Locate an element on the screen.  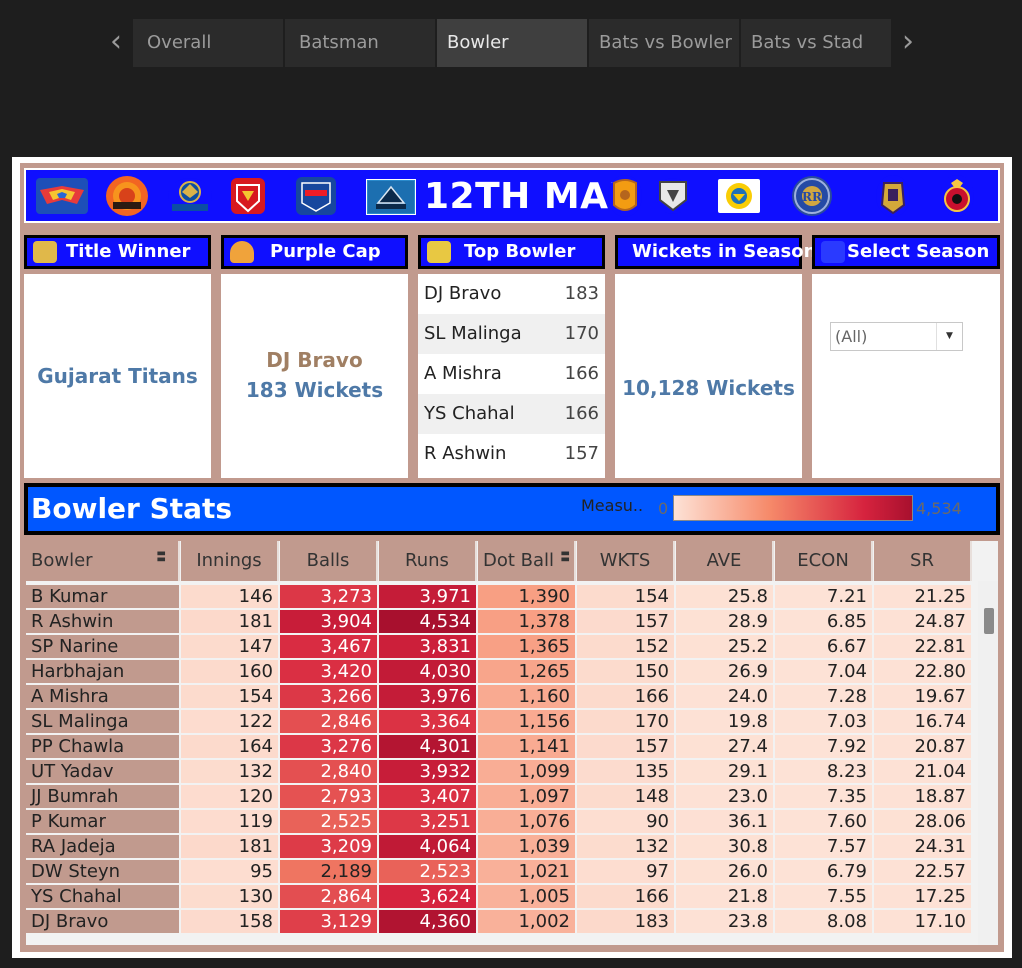
column-header-label: Dot Ball is located at coordinates (519, 560).